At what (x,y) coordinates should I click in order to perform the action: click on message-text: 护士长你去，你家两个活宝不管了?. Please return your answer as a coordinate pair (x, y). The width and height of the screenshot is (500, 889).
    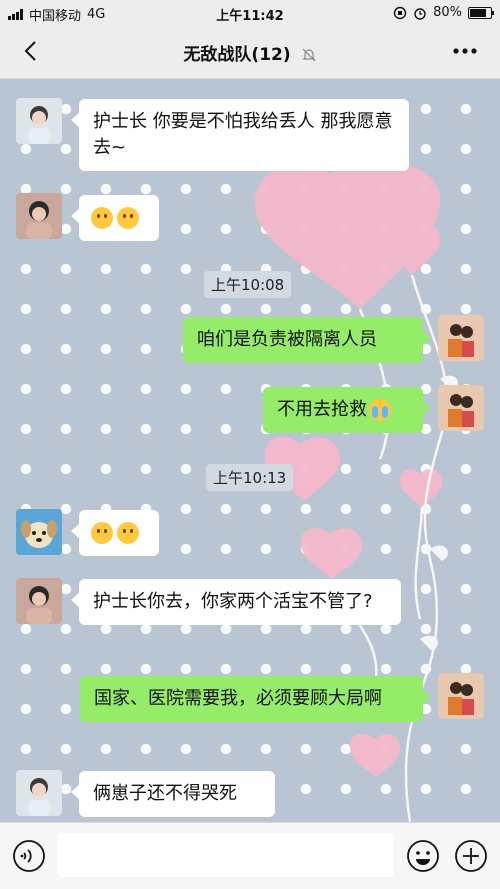
    Looking at the image, I should click on (233, 601).